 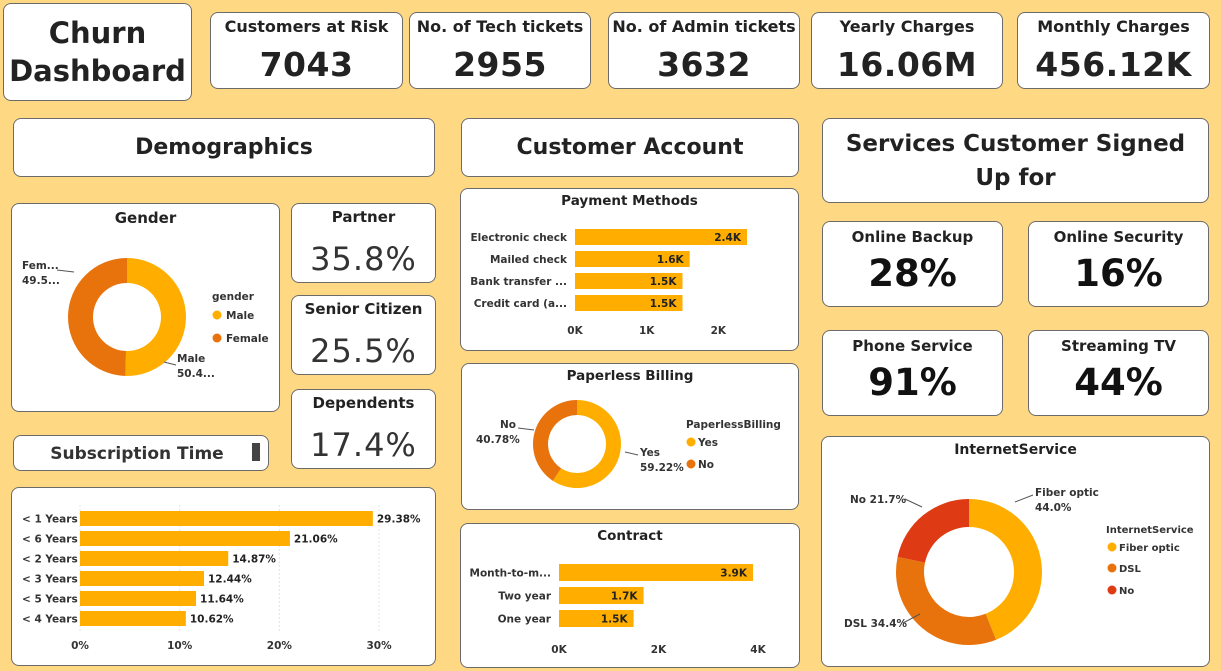 I want to click on data-label: 11.64%, so click(x=222, y=600).